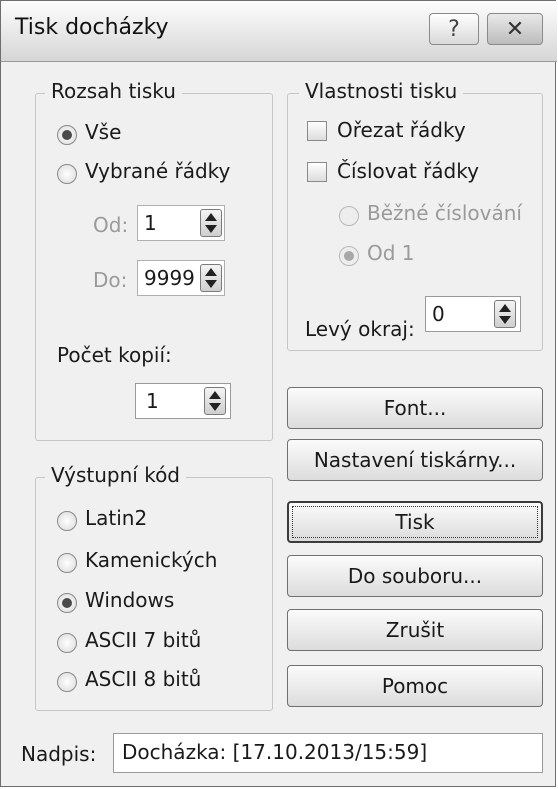 The width and height of the screenshot is (558, 789). I want to click on numbering-standard-radio, so click(349, 216).